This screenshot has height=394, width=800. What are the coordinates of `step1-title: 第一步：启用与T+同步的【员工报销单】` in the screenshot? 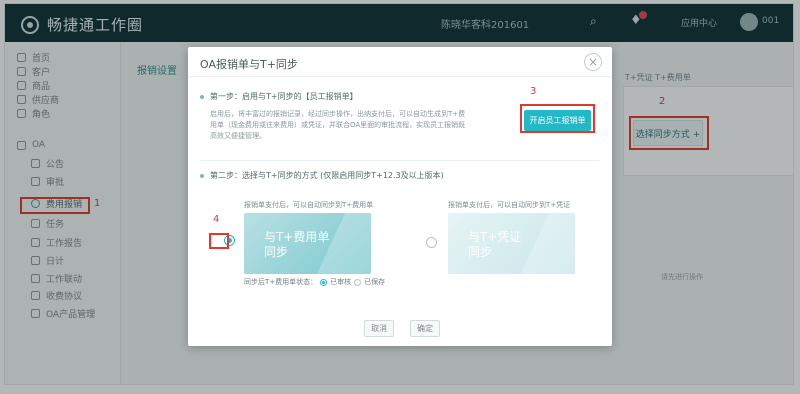 It's located at (279, 96).